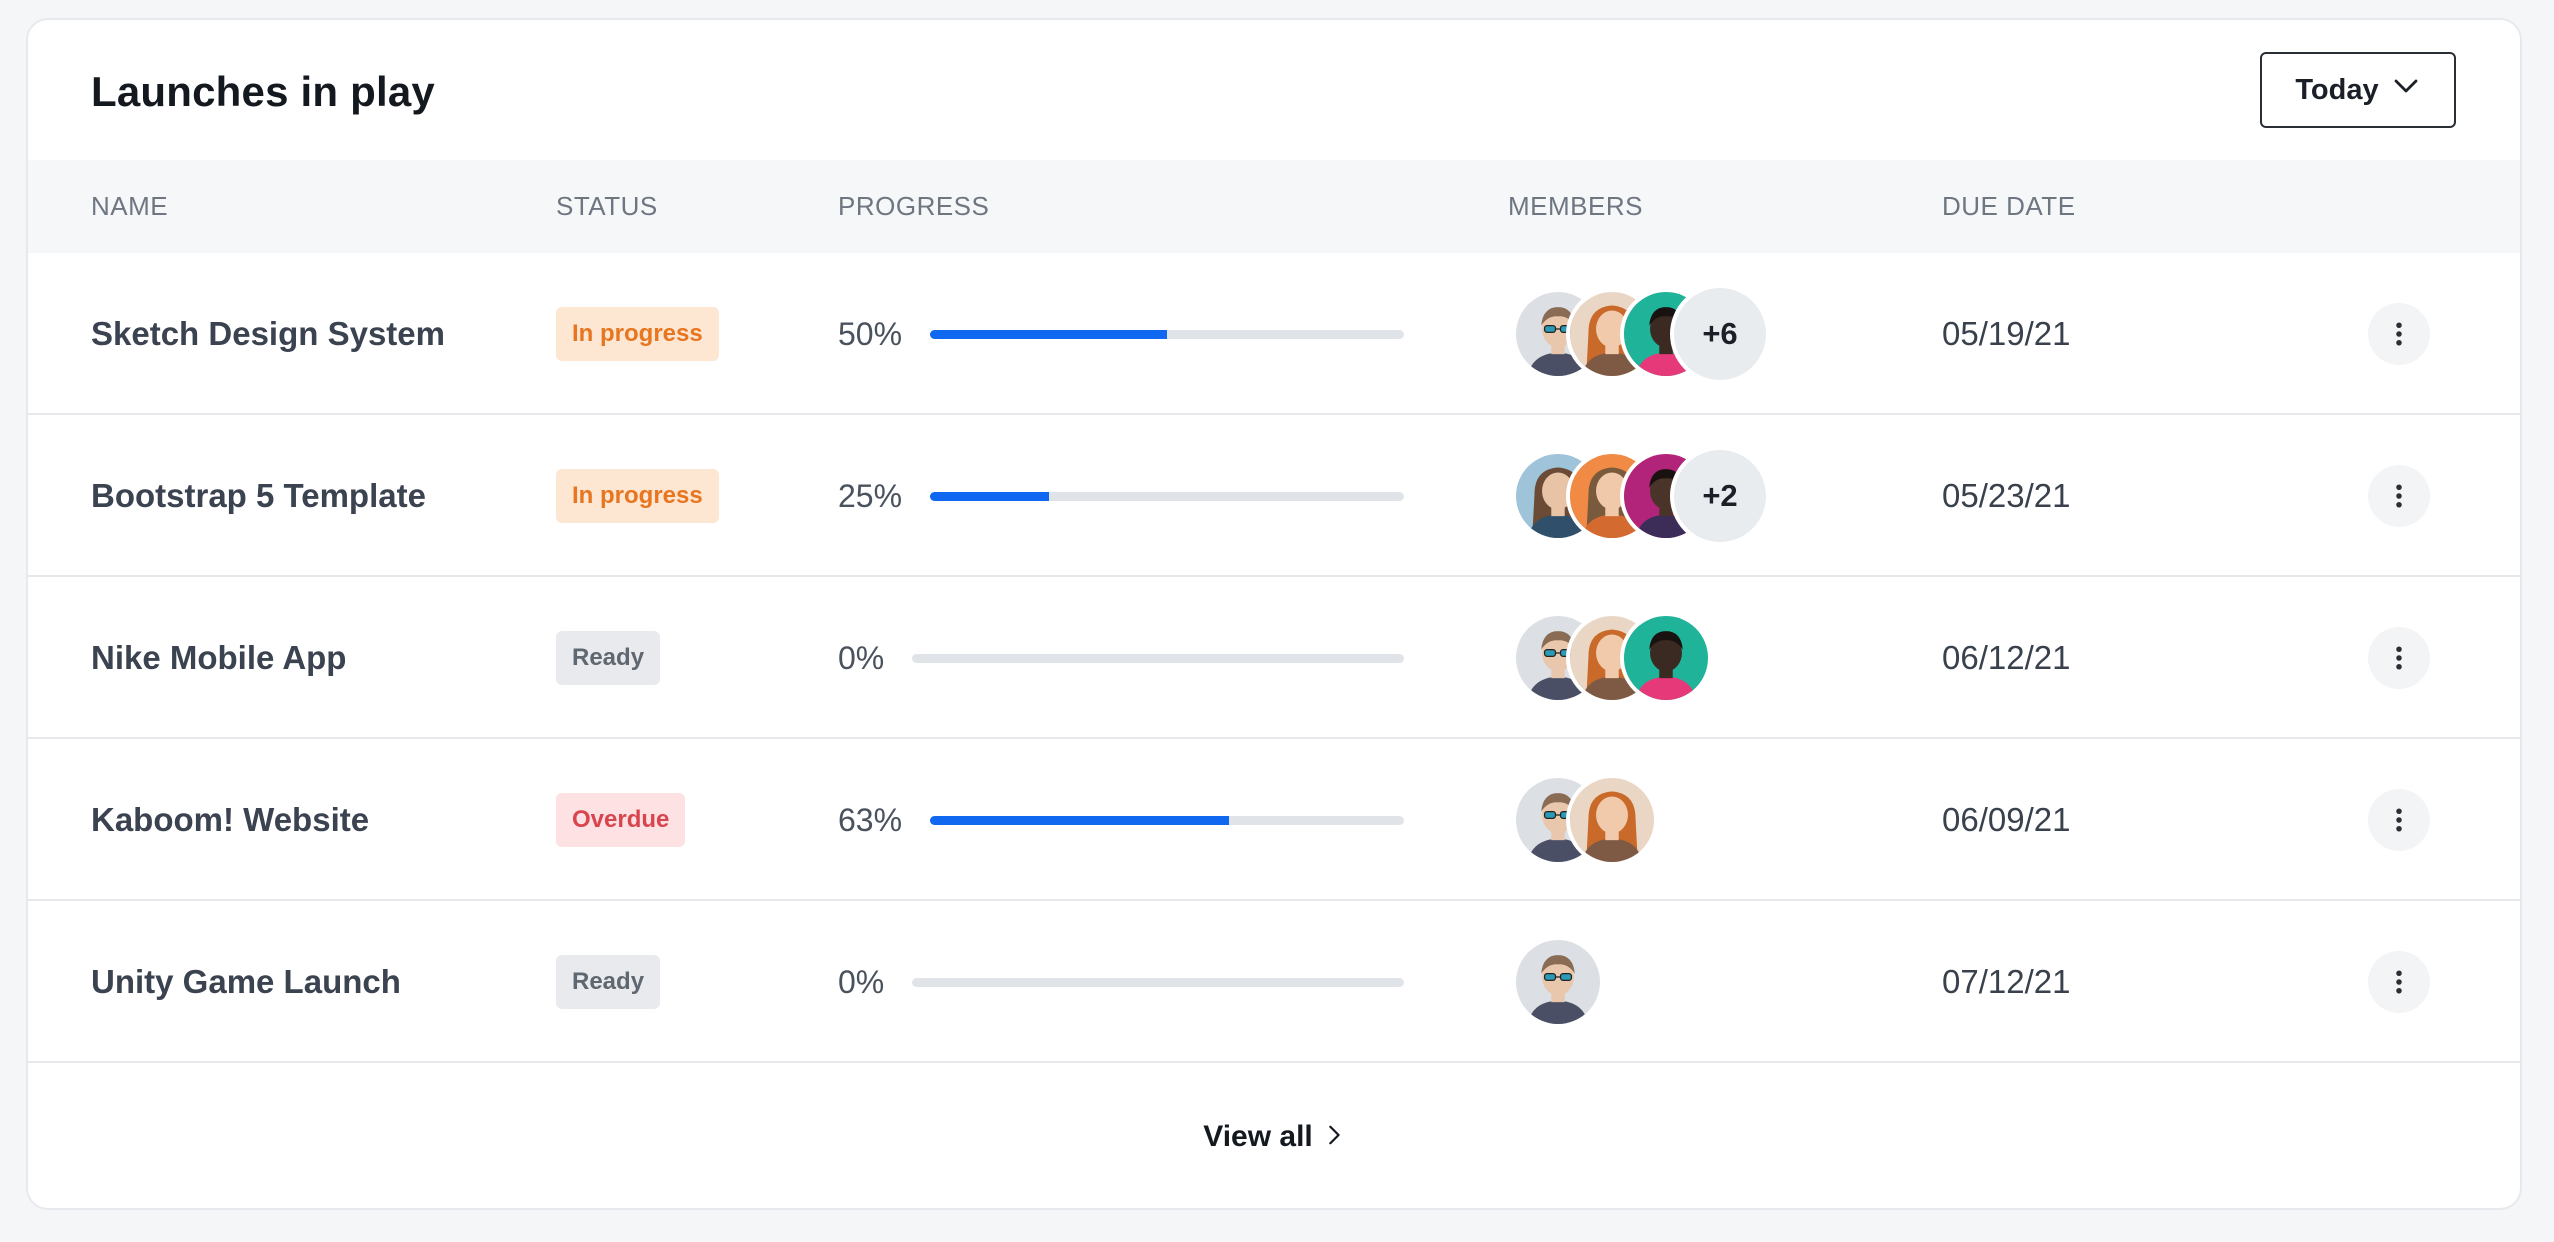  I want to click on card-footer: View all, so click(1274, 1136).